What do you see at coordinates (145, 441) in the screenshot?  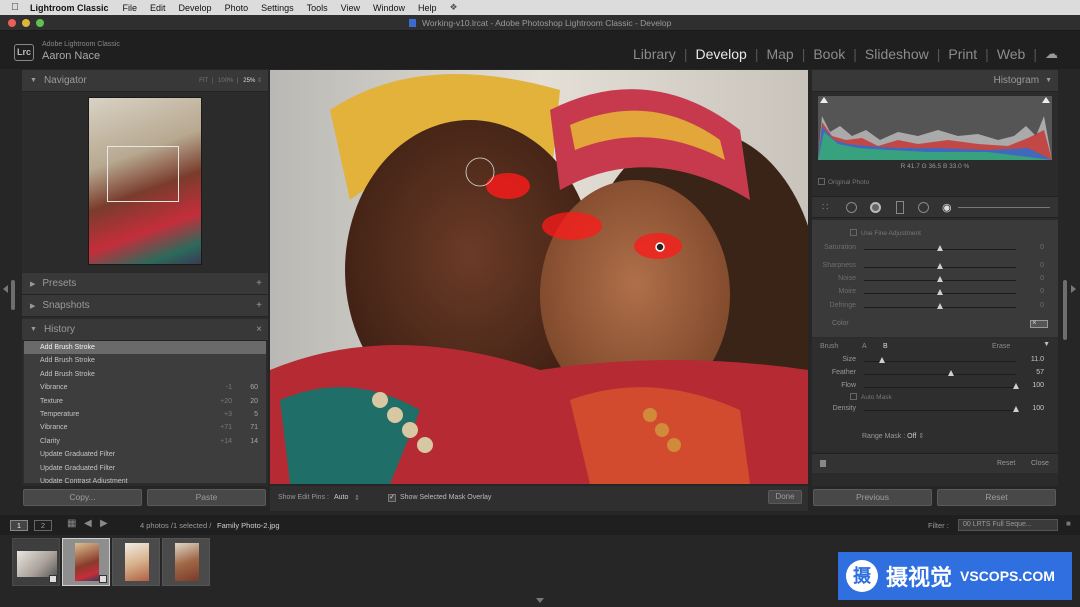 I see `history-item: Clarity +14 14` at bounding box center [145, 441].